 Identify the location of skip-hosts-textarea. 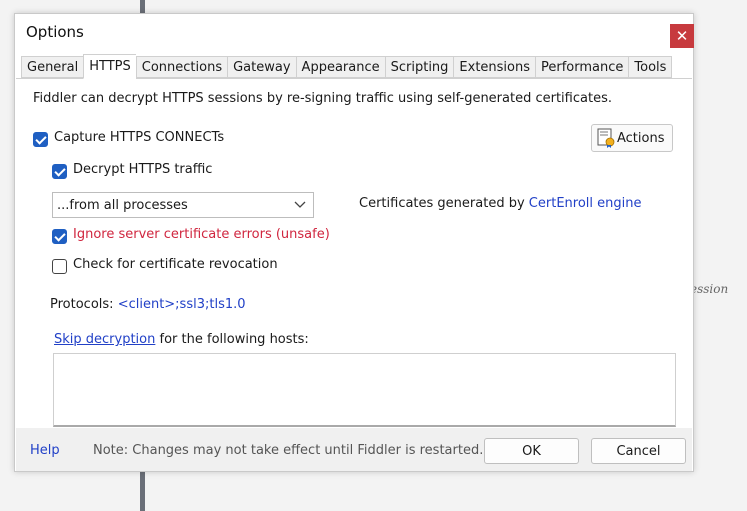
(364, 390).